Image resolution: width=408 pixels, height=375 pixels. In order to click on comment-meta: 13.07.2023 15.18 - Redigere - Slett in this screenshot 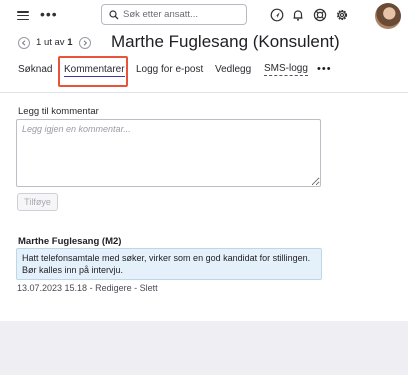, I will do `click(87, 288)`.